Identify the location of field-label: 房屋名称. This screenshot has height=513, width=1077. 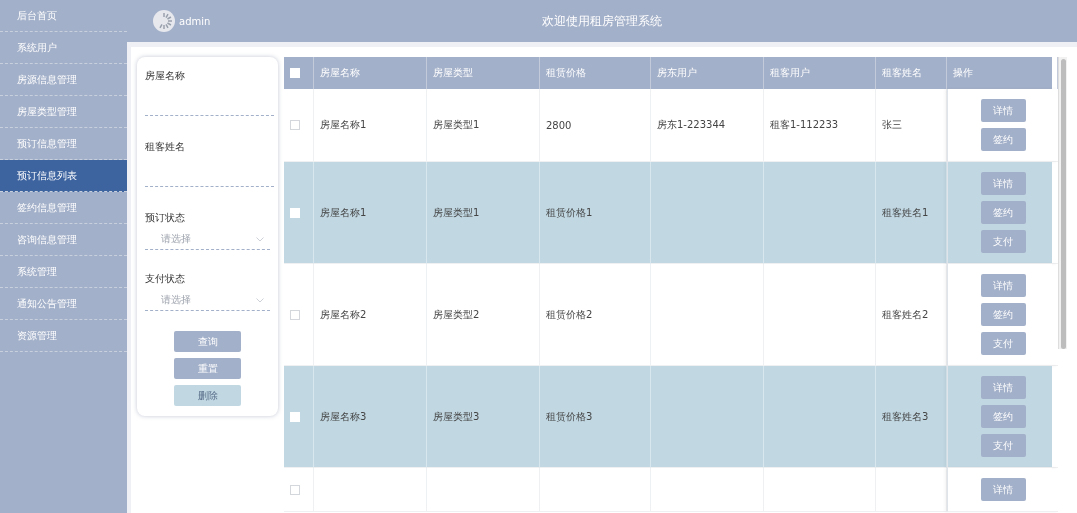
(165, 76).